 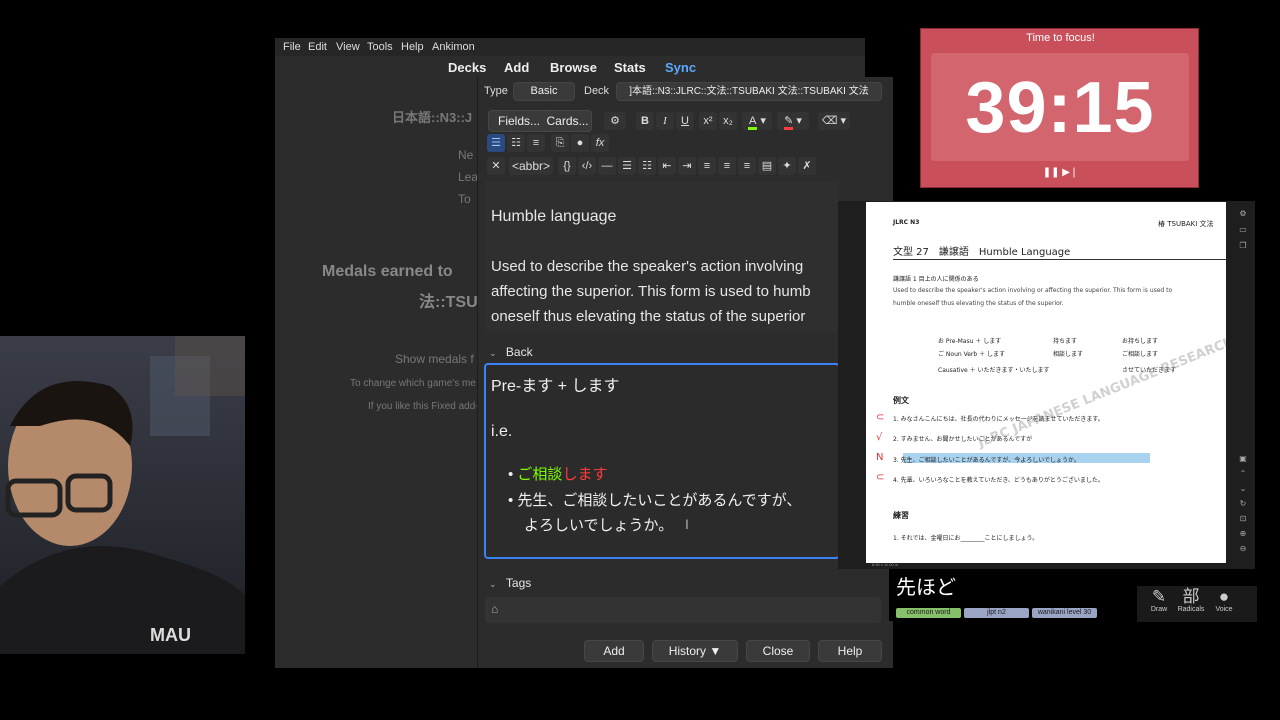 I want to click on radicals-label: Radicals, so click(x=1191, y=609).